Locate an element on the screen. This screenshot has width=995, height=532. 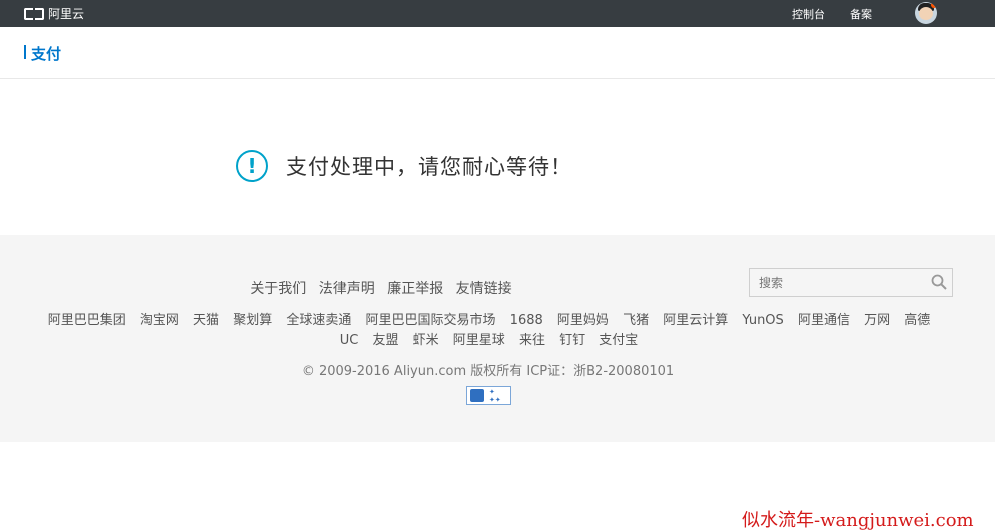
page-header: 支付 is located at coordinates (497, 53).